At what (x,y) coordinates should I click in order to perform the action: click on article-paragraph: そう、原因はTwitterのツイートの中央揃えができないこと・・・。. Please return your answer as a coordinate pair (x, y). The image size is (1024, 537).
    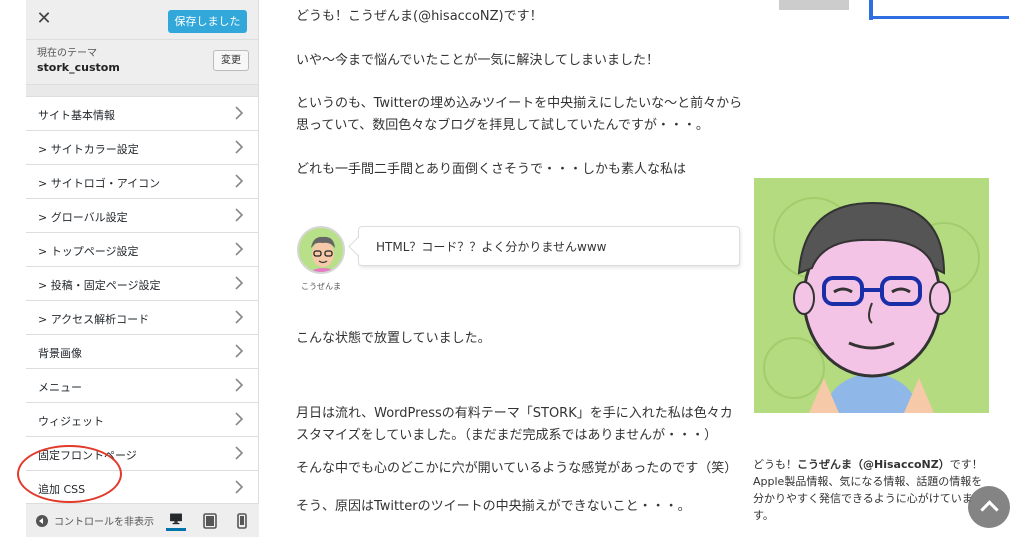
    Looking at the image, I should click on (493, 506).